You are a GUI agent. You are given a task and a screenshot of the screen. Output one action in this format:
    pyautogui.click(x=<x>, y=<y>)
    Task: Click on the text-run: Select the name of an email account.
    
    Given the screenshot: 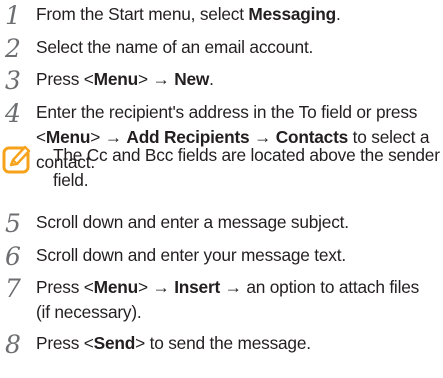 What is the action you would take?
    pyautogui.click(x=175, y=47)
    